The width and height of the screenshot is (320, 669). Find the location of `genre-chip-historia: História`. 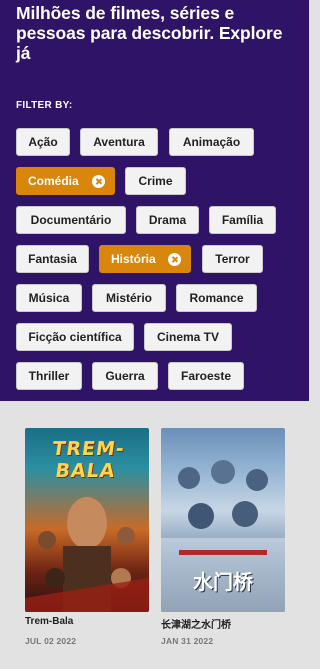

genre-chip-historia: História is located at coordinates (145, 259).